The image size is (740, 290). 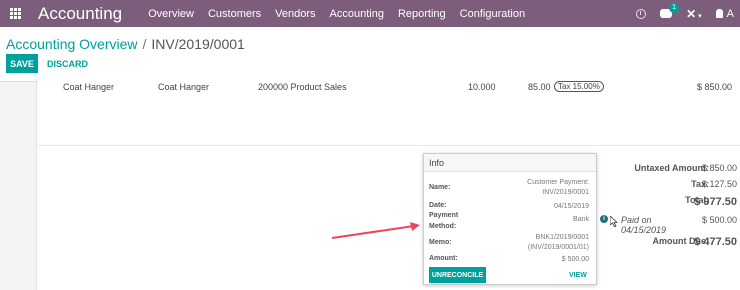 I want to click on menu-item-reporting: Reporting, so click(x=422, y=14).